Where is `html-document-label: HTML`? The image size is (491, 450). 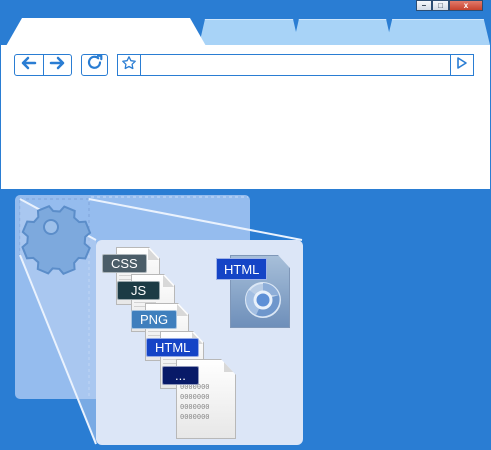
html-document-label: HTML is located at coordinates (242, 269).